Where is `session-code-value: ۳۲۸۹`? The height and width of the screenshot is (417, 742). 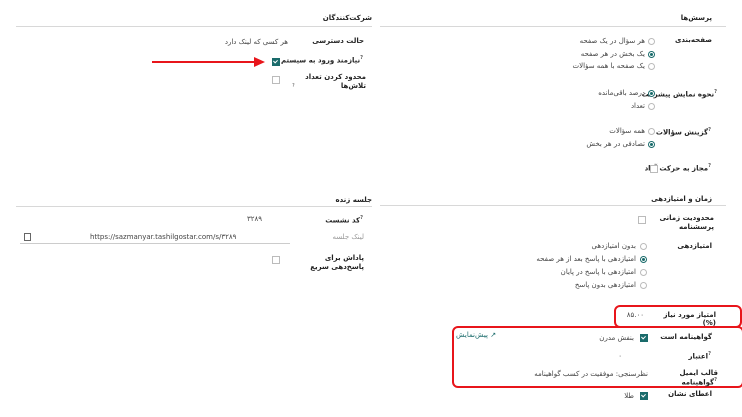
session-code-value: ۳۲۸۹ is located at coordinates (254, 219).